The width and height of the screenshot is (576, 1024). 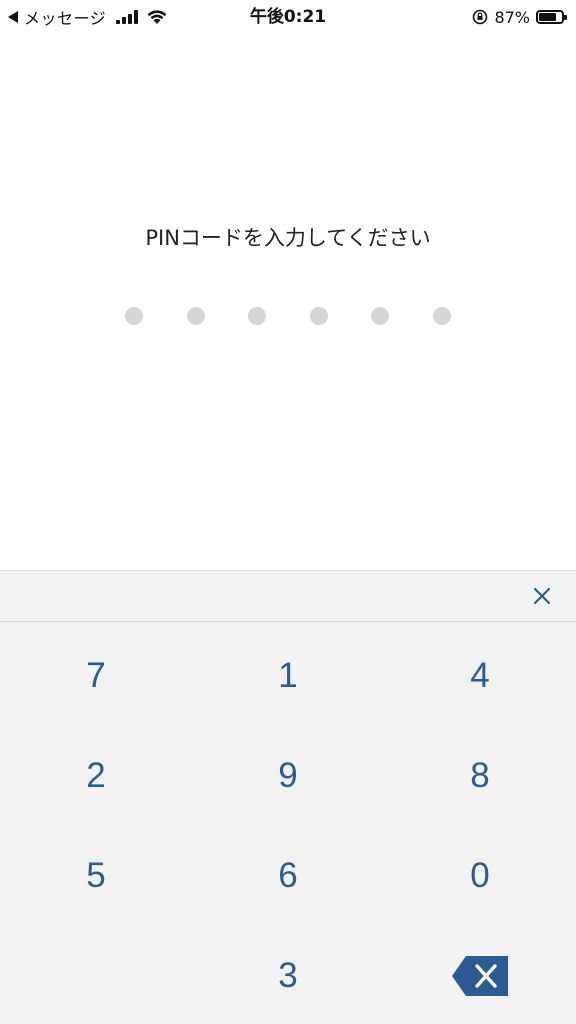 I want to click on battery-icon, so click(x=551, y=17).